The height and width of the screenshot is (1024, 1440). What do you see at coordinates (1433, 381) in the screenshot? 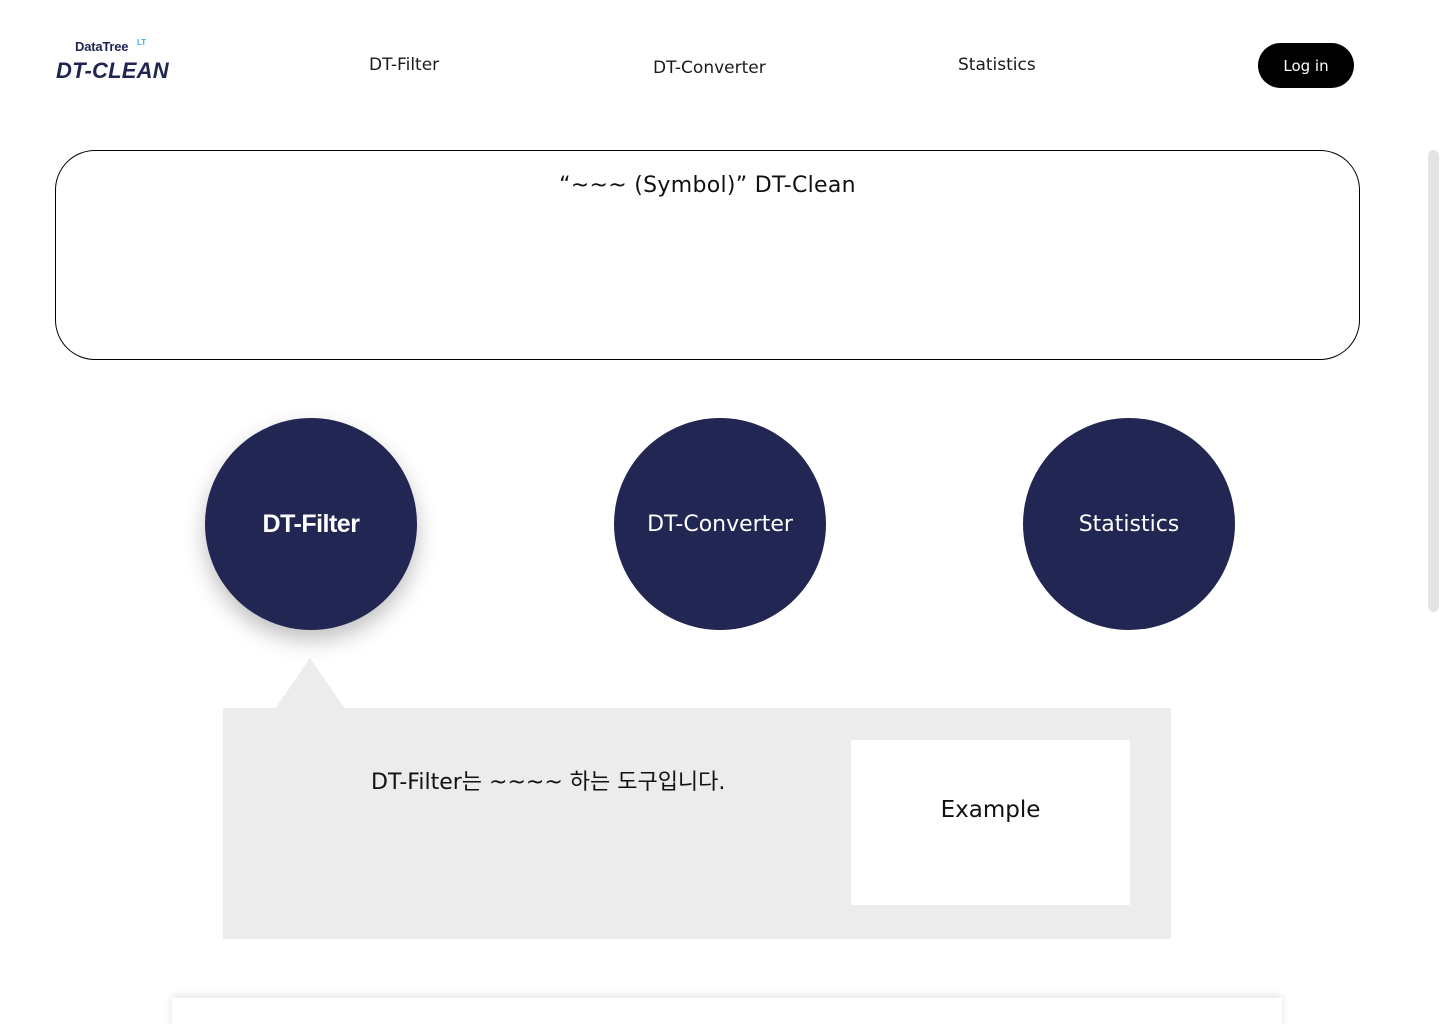
I see `scrollbar-thumb` at bounding box center [1433, 381].